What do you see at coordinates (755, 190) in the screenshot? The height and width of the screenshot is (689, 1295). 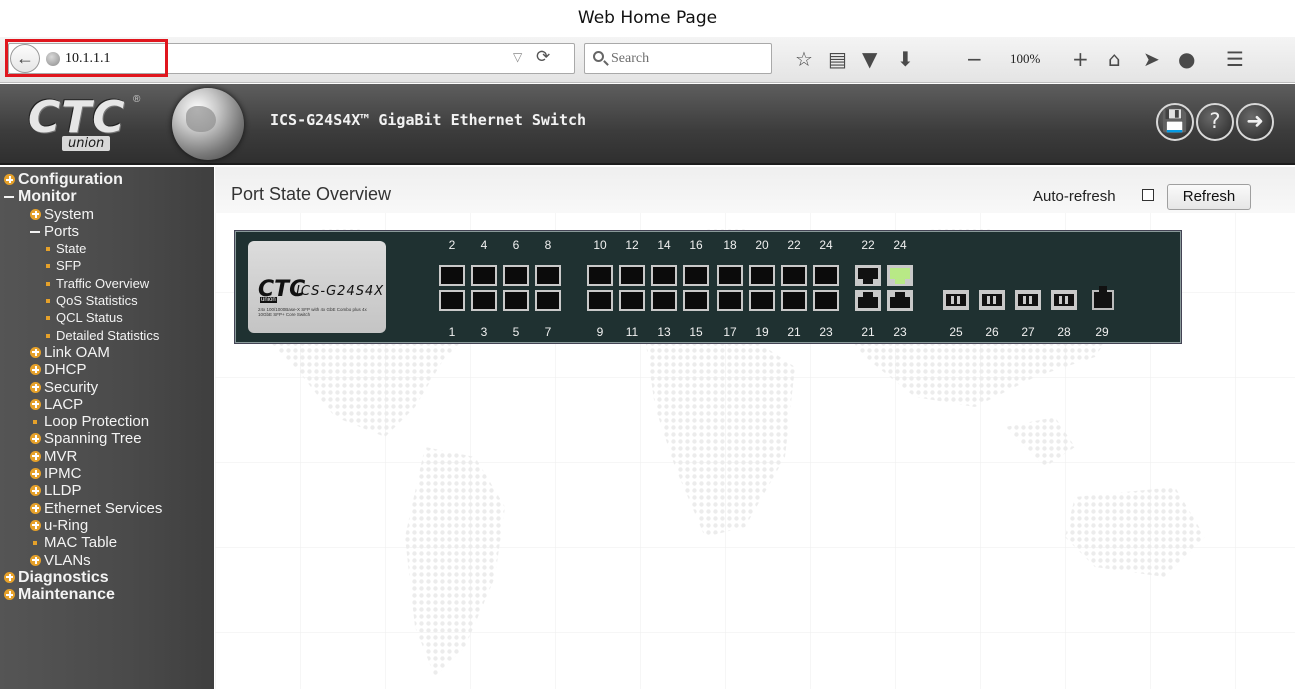 I see `page-titlebar: Port State Overview Auto-refresh Refresh` at bounding box center [755, 190].